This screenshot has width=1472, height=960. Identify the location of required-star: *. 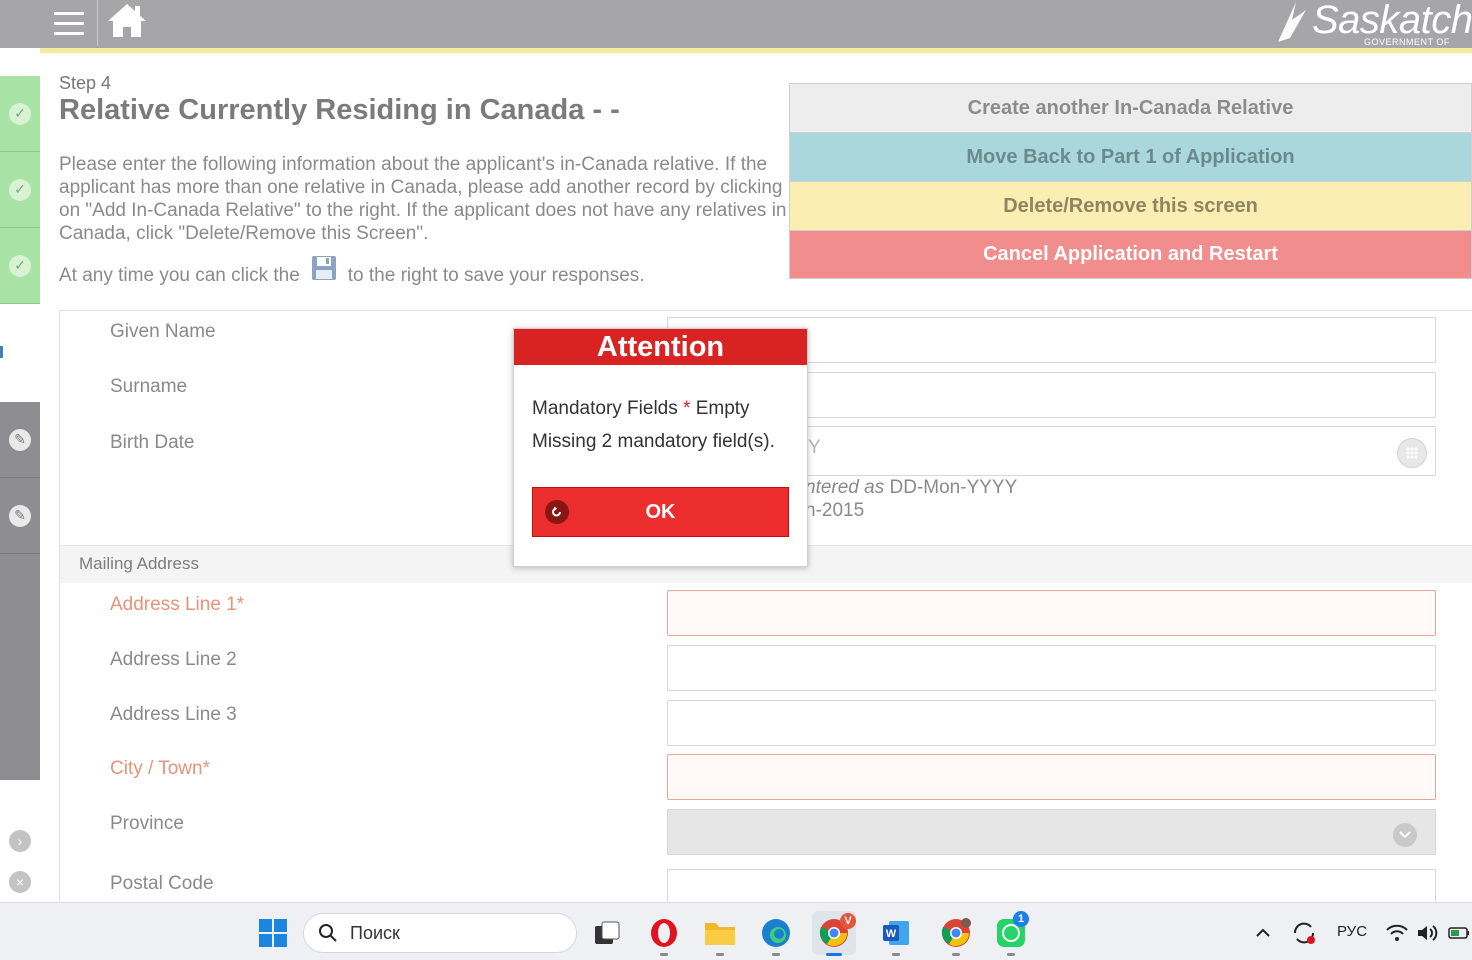
(687, 408).